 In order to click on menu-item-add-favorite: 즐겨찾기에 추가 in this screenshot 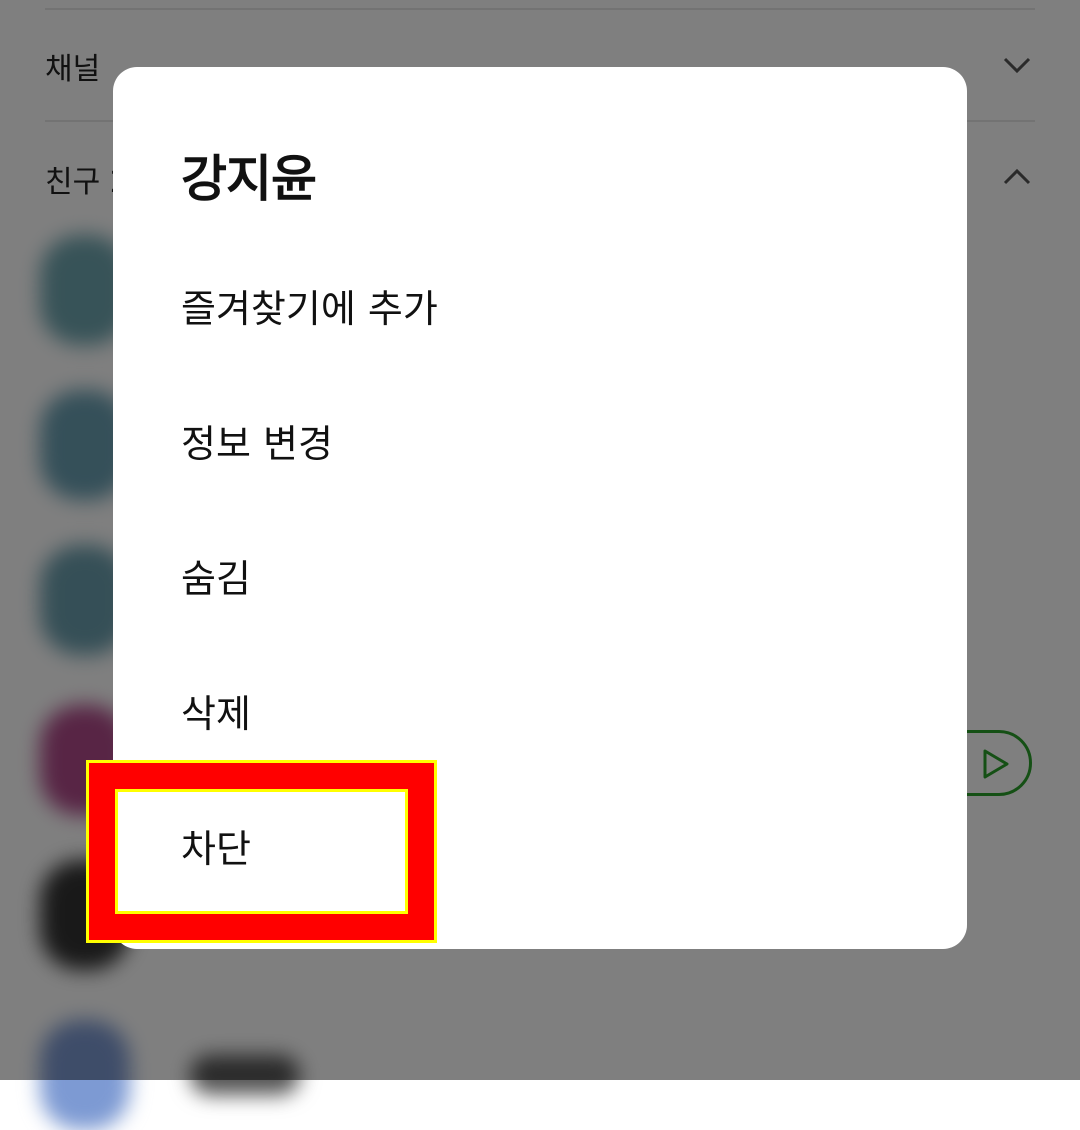, I will do `click(540, 305)`.